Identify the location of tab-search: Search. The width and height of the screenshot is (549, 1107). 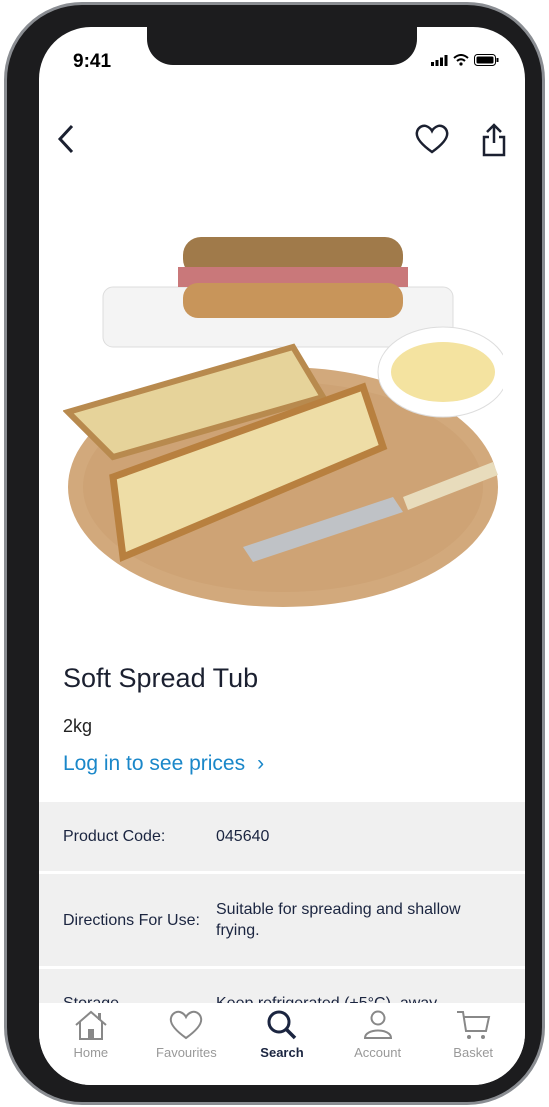
(282, 1044).